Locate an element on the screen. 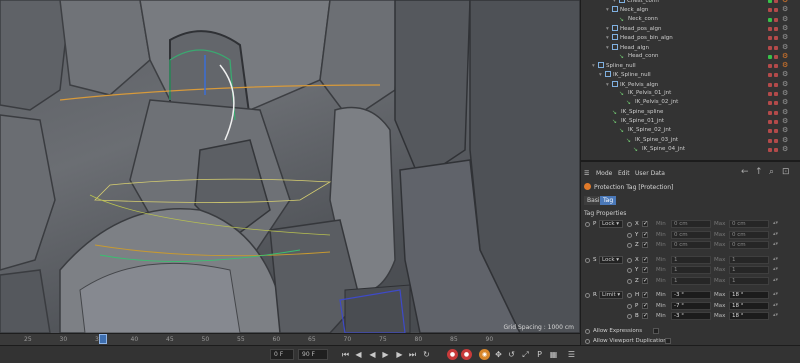 The image size is (800, 363). object-tree-row: ▾ Chest_conn is located at coordinates (673, 3).